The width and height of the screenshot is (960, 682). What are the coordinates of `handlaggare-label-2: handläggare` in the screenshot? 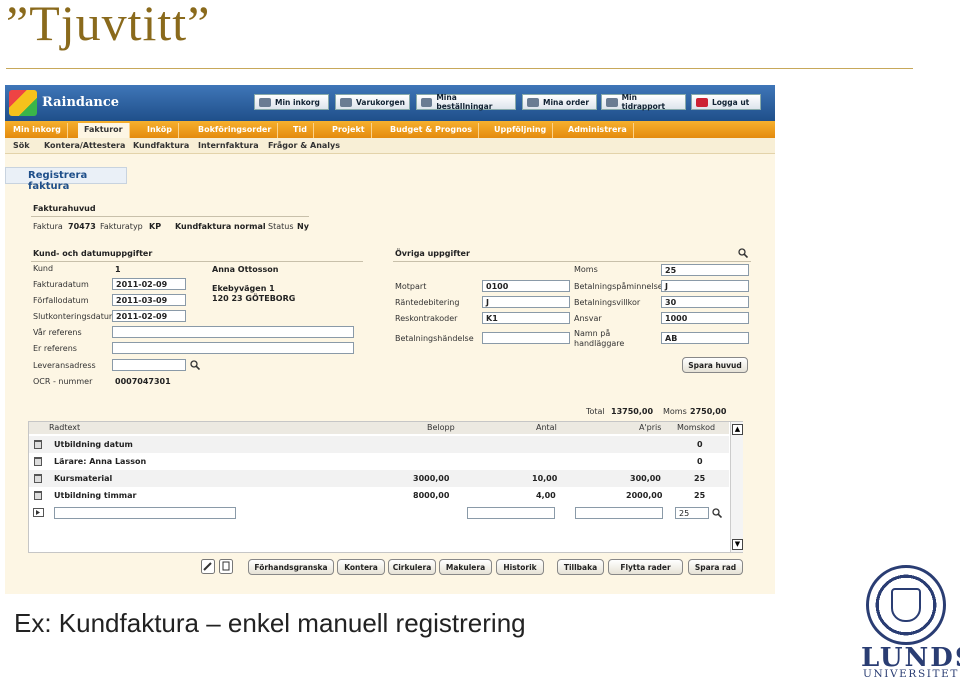 It's located at (599, 343).